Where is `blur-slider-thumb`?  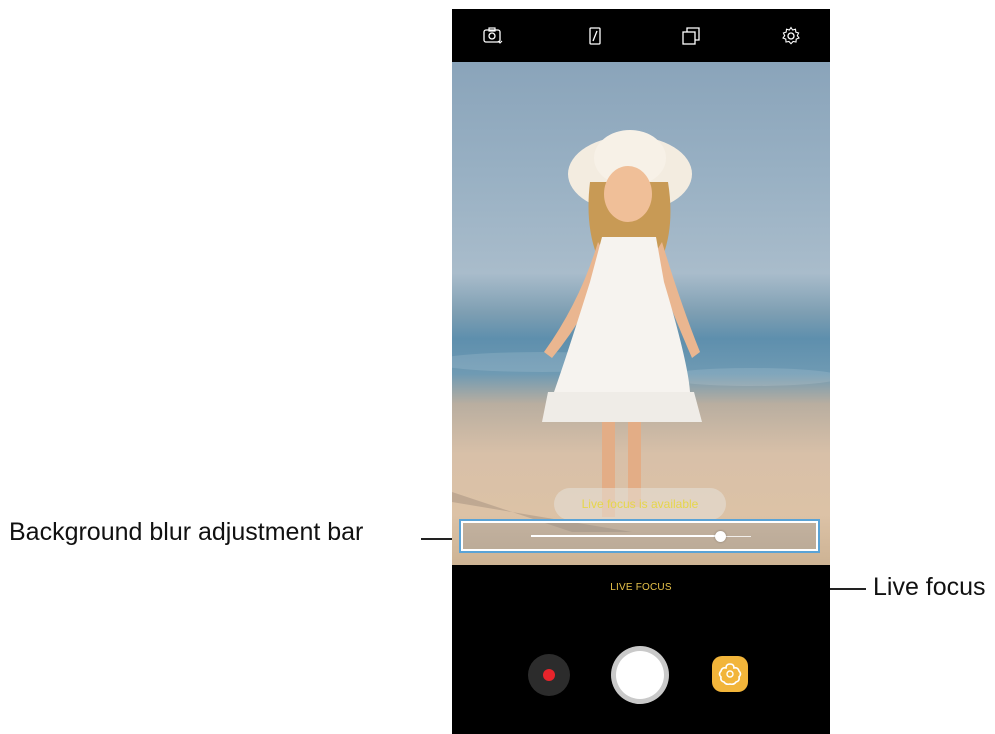
blur-slider-thumb is located at coordinates (721, 536).